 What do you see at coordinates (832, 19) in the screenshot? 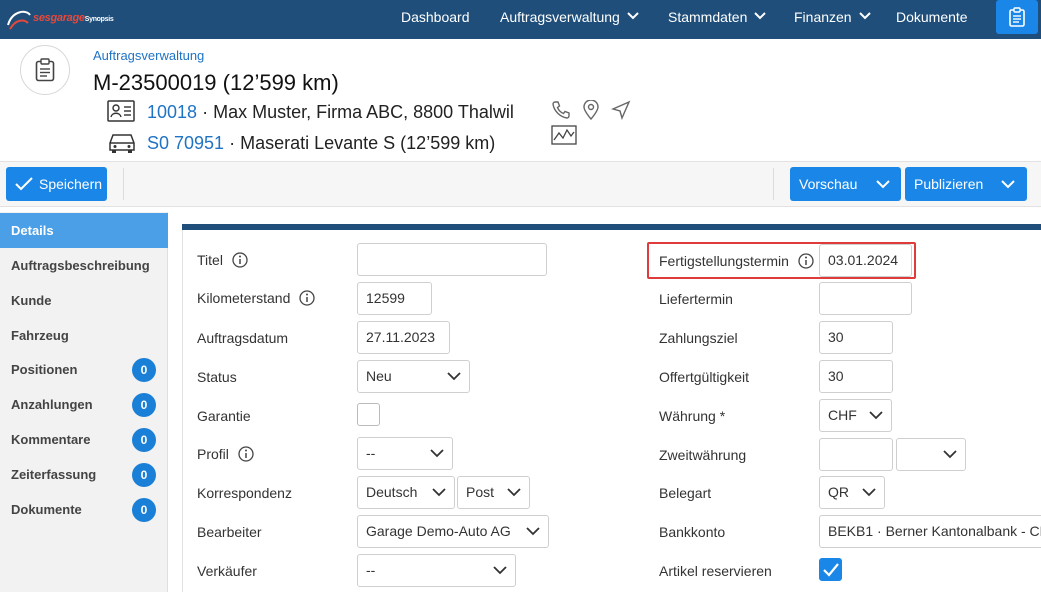
I see `nav-finanzen: Finanzen` at bounding box center [832, 19].